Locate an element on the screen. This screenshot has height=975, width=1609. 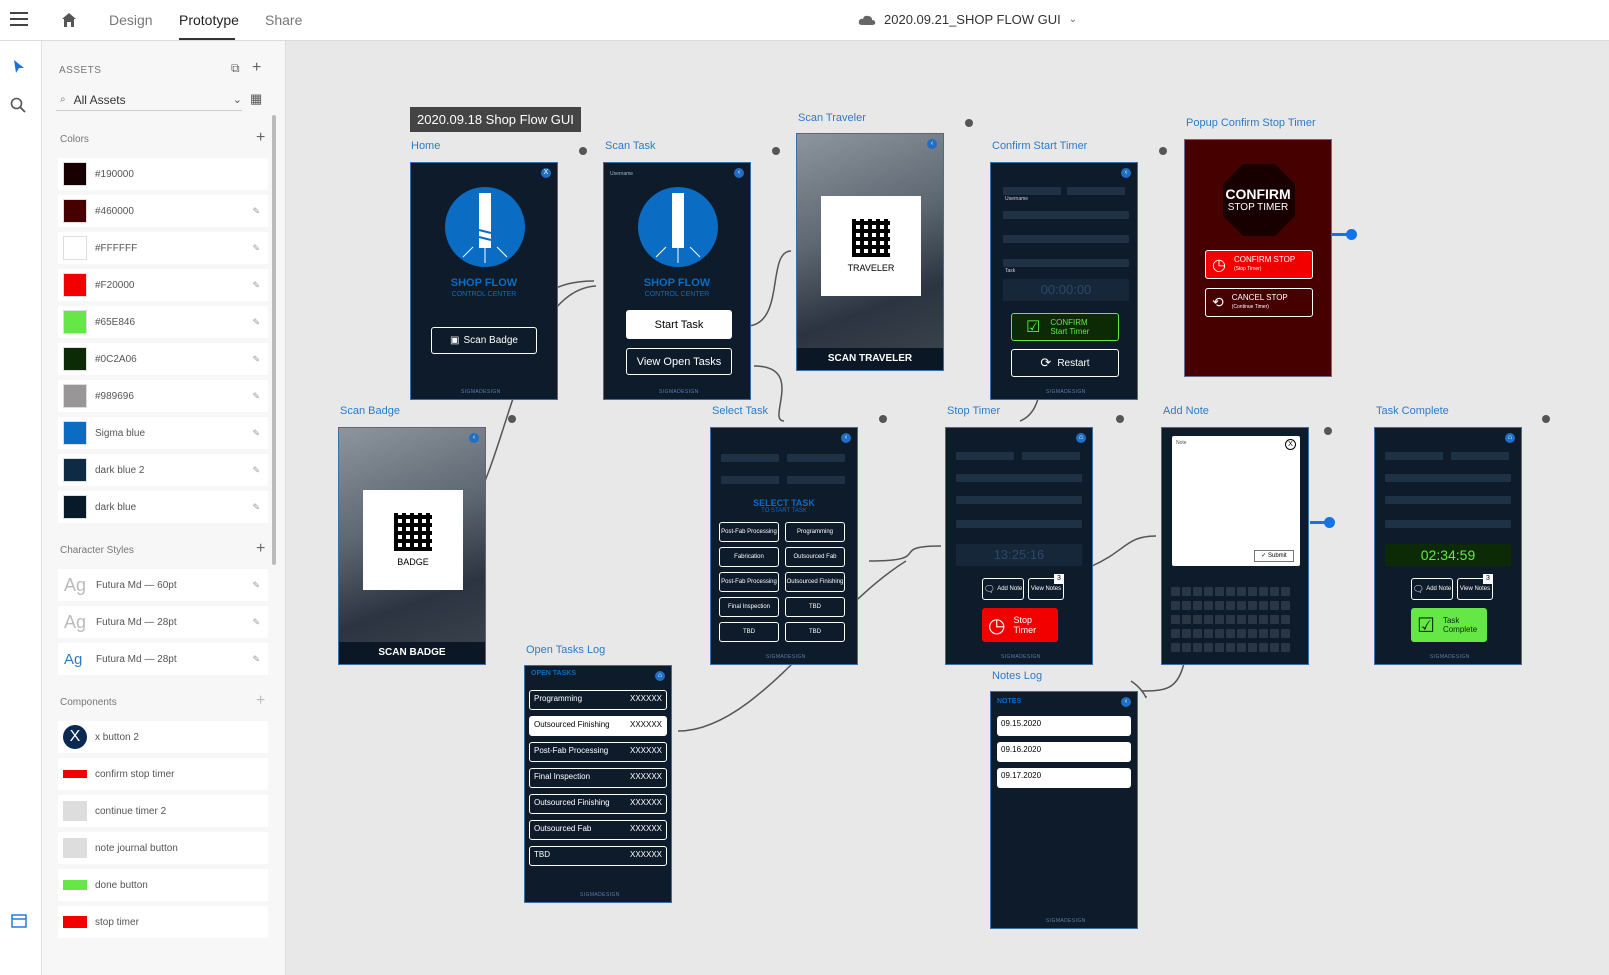
task-option-button: Final Inspection is located at coordinates (749, 607).